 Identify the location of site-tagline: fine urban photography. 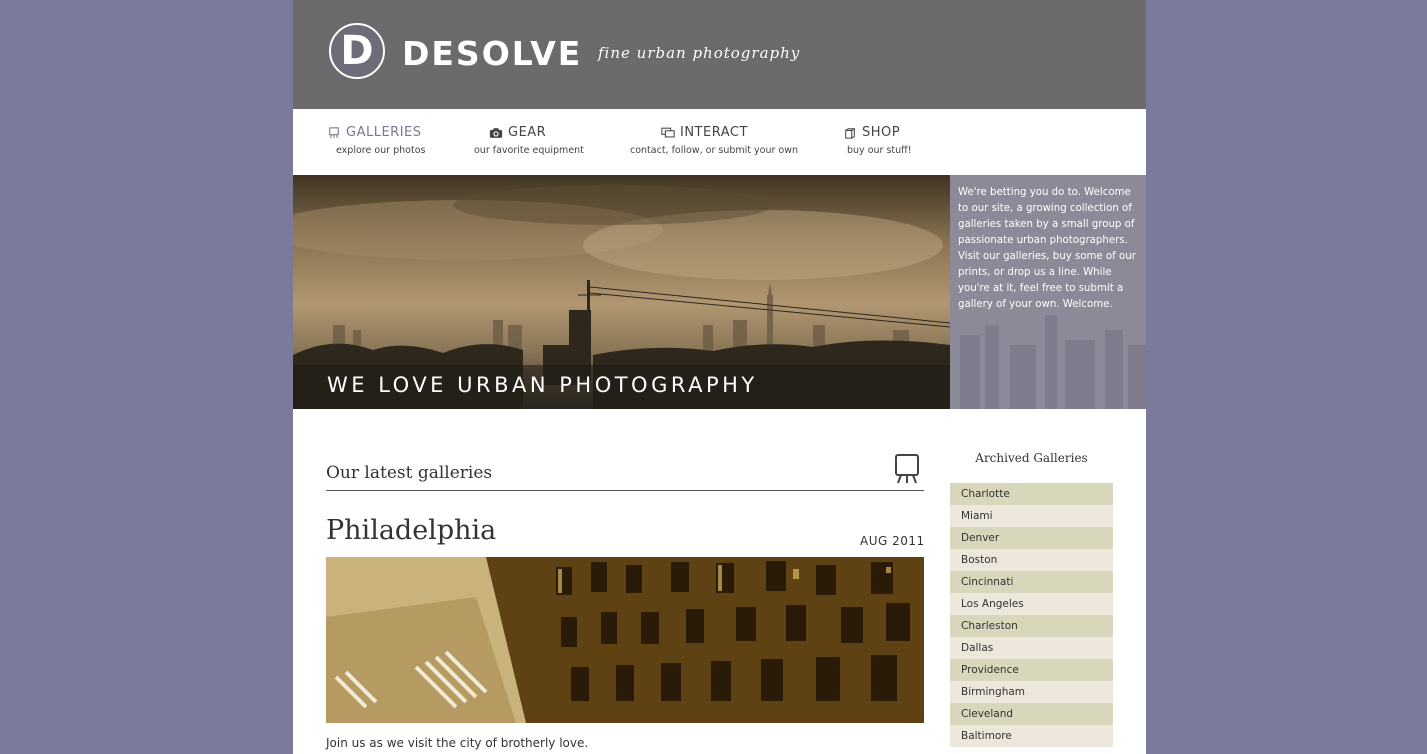
(699, 53).